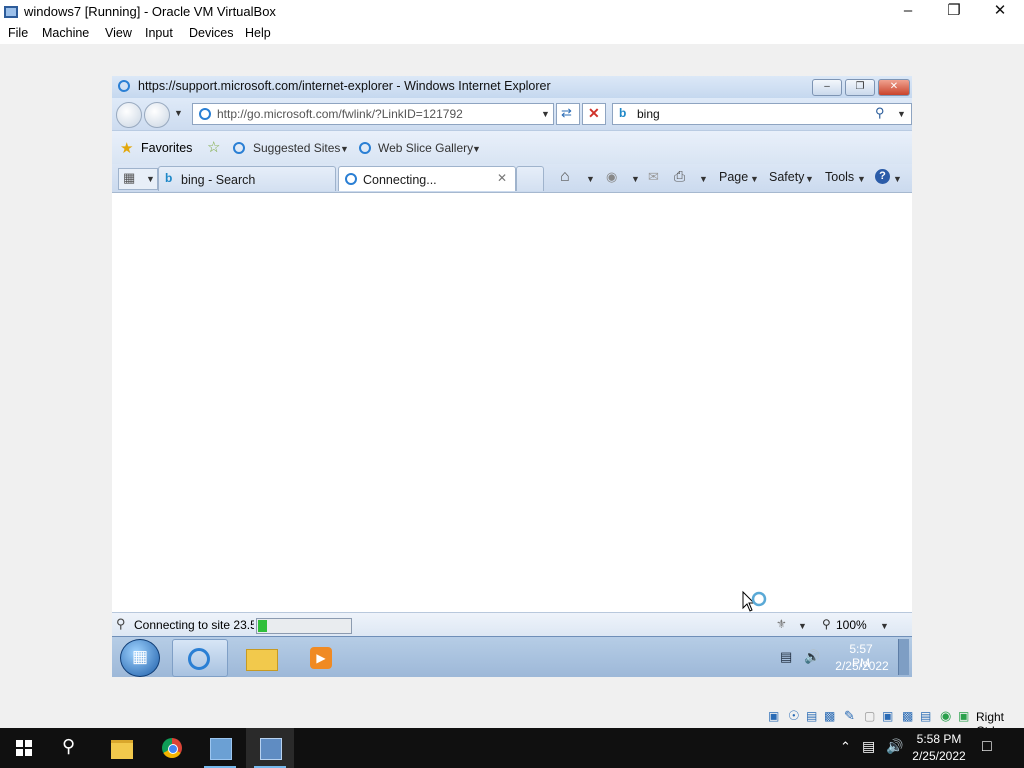 The height and width of the screenshot is (768, 1024). Describe the element at coordinates (258, 33) in the screenshot. I see `menu-help: Help` at that location.